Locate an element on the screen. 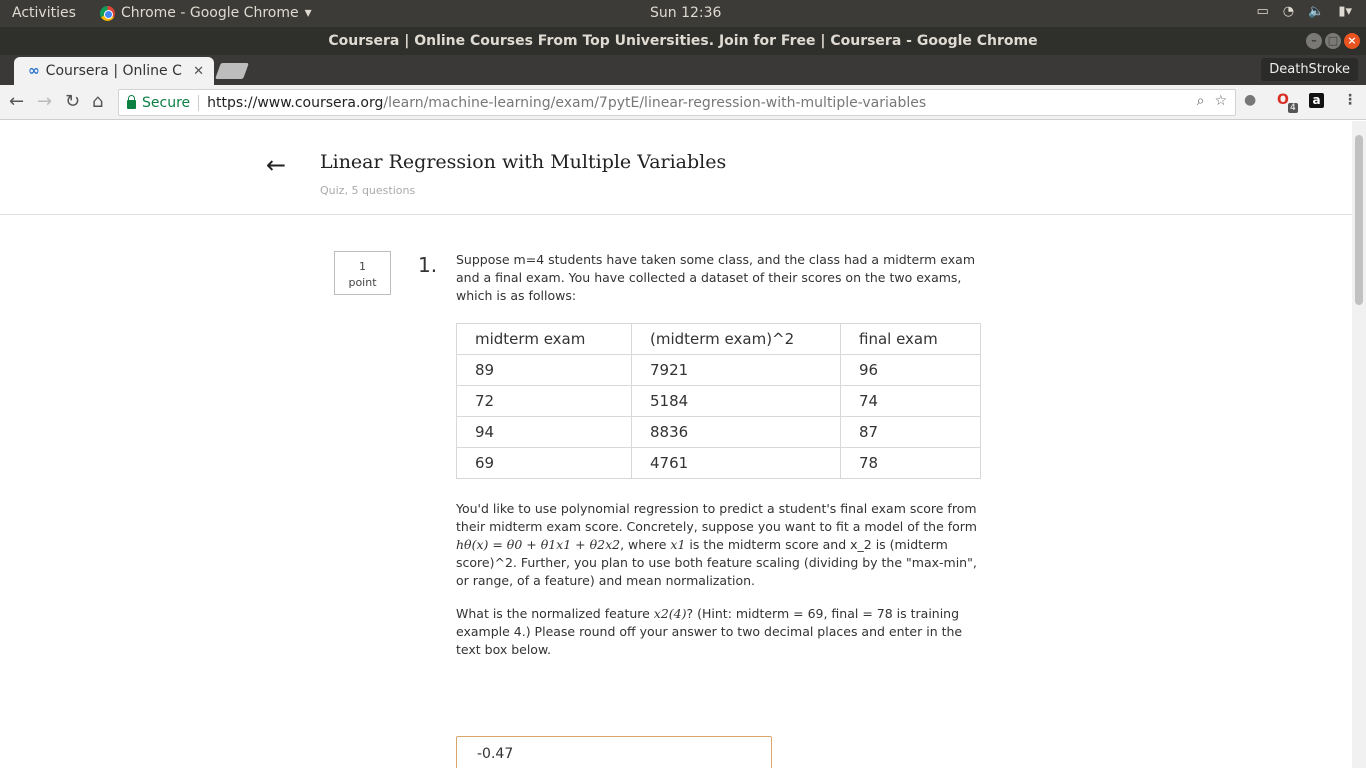 This screenshot has width=1366, height=768. table-cell: 7921 is located at coordinates (736, 370).